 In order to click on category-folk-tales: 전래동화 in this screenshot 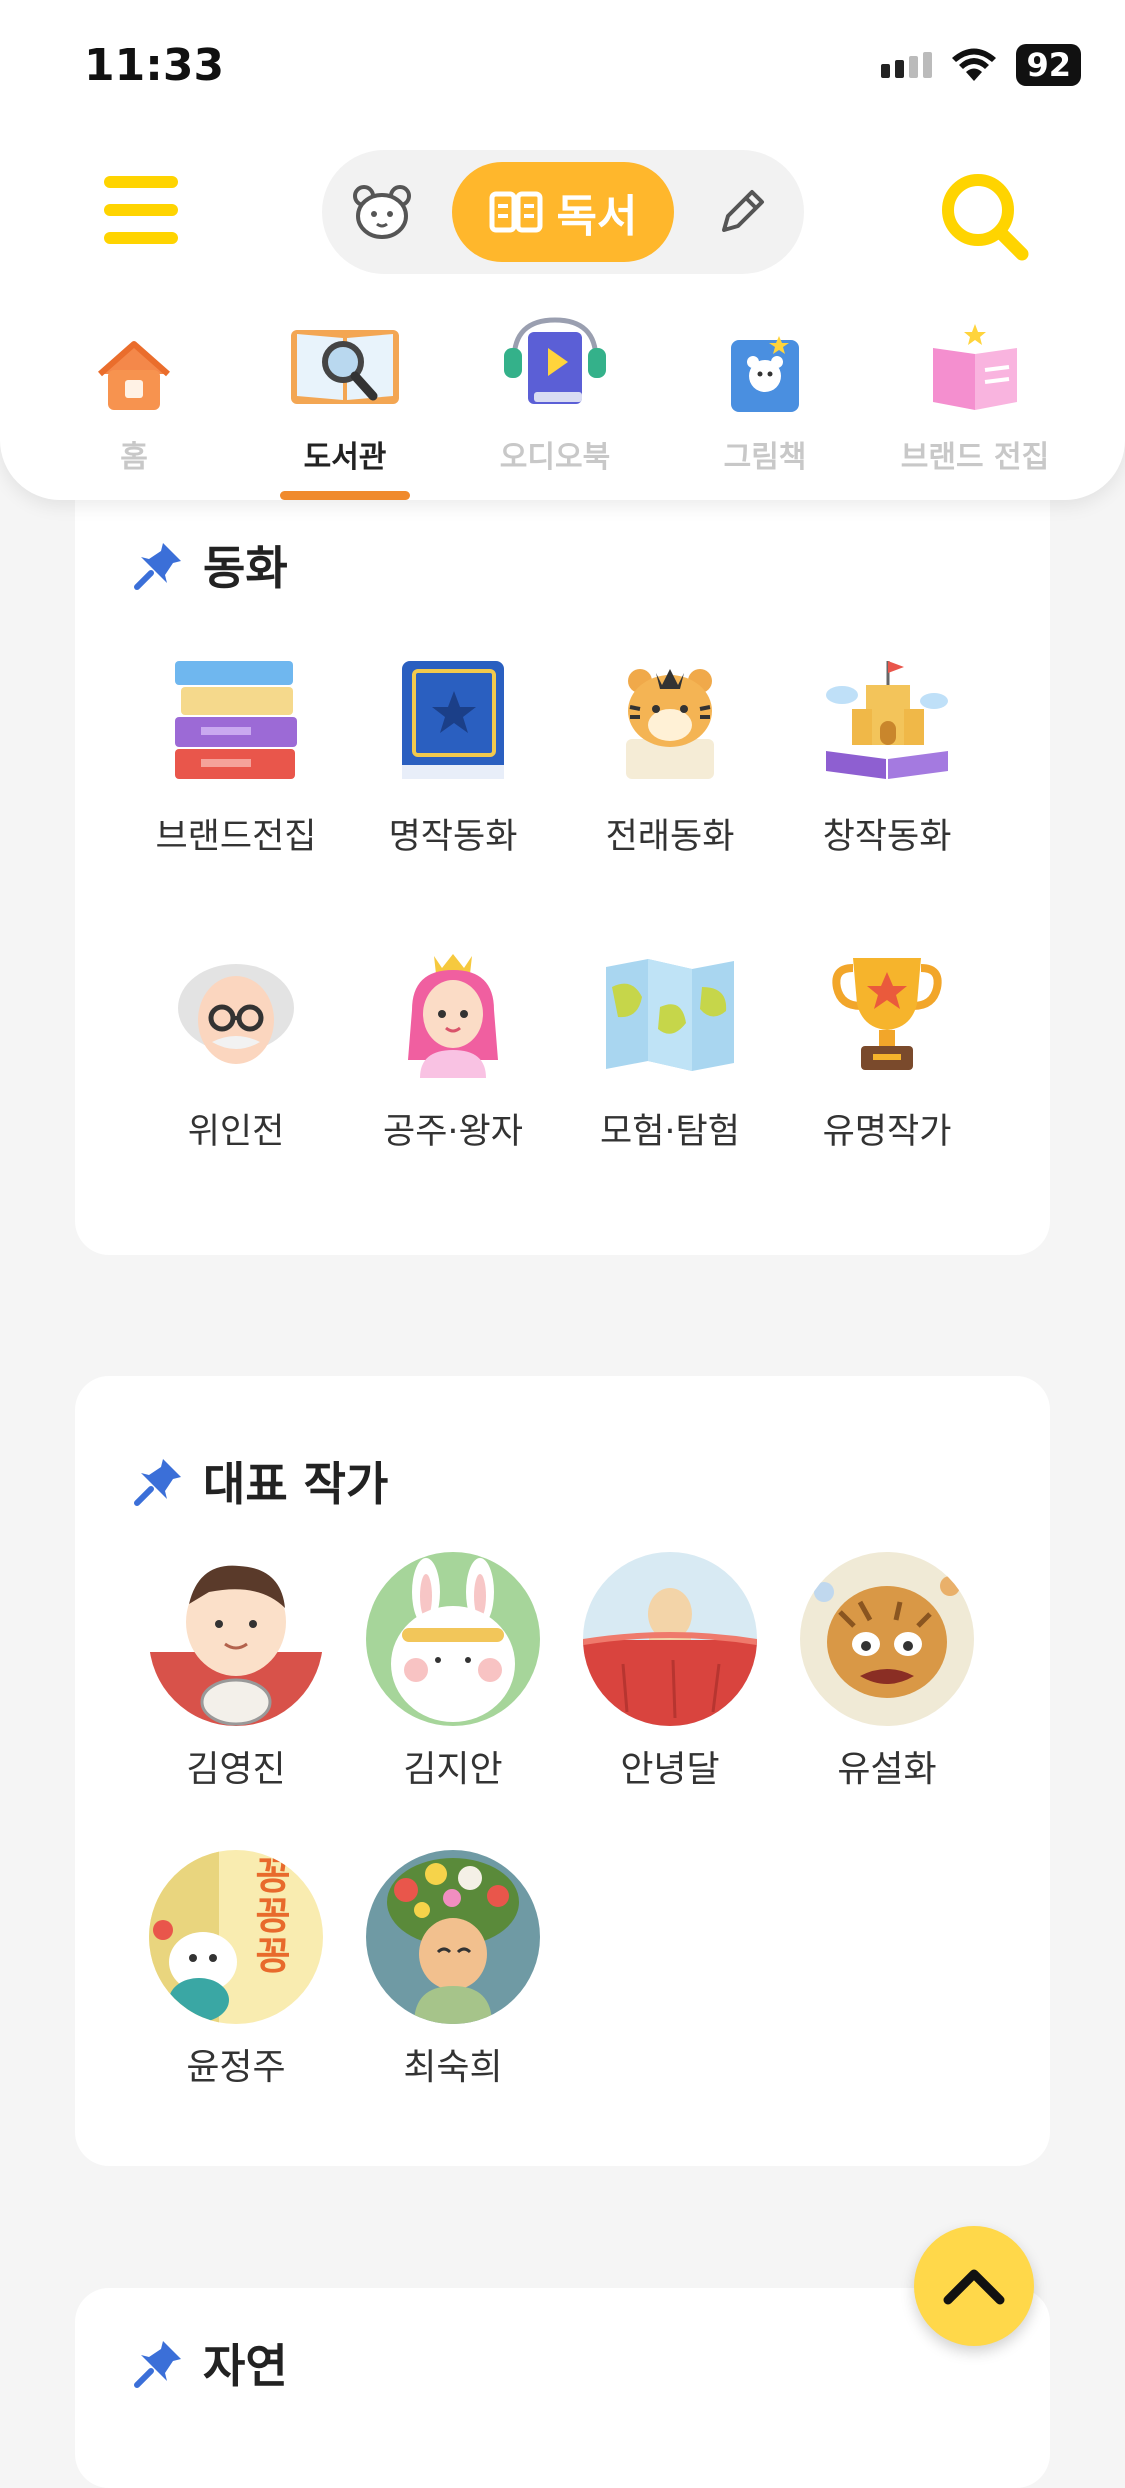, I will do `click(670, 754)`.